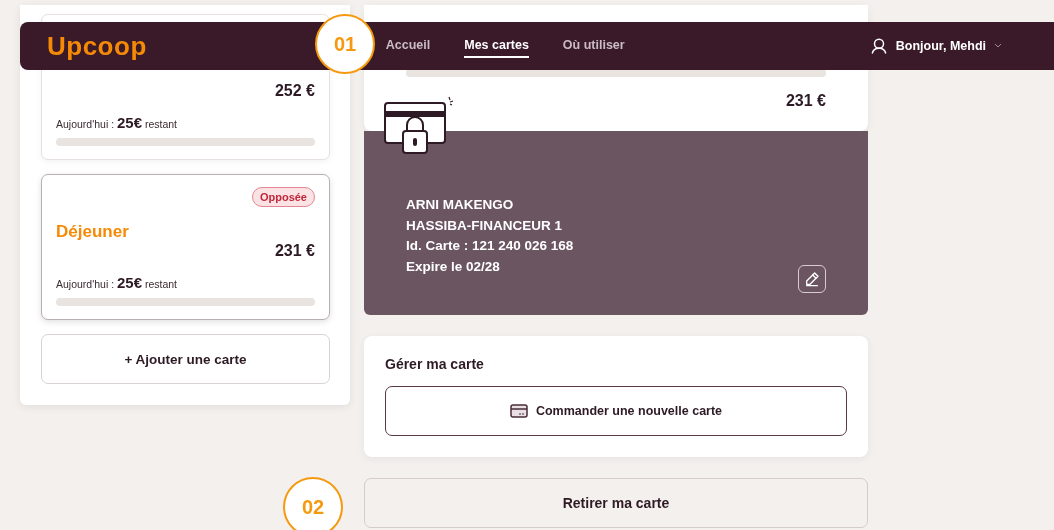 The image size is (1054, 530). What do you see at coordinates (484, 225) in the screenshot?
I see `card-info-line: HASSIBA-FINANCEUR 1` at bounding box center [484, 225].